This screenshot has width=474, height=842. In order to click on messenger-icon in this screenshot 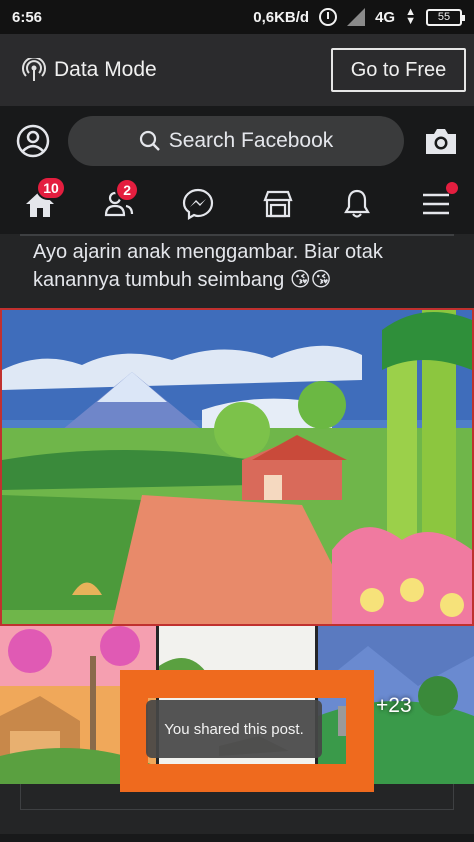, I will do `click(198, 204)`.